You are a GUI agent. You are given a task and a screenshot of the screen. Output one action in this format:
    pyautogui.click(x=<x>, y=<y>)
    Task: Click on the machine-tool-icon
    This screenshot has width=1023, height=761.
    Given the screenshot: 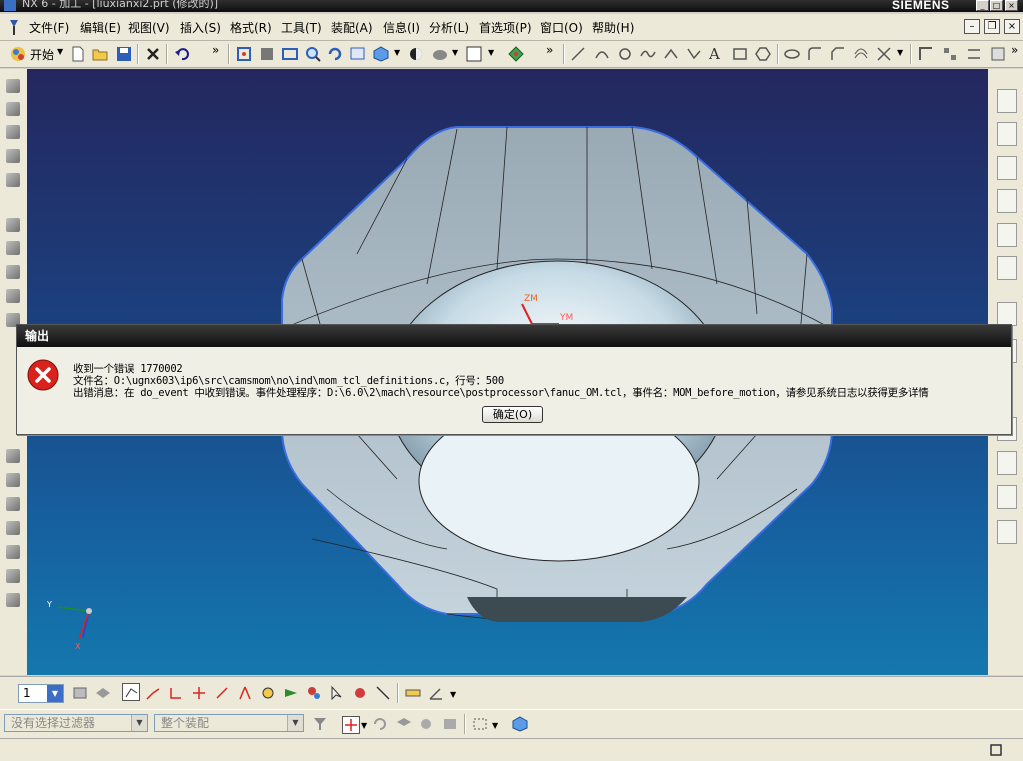 What is the action you would take?
    pyautogui.click(x=13, y=156)
    